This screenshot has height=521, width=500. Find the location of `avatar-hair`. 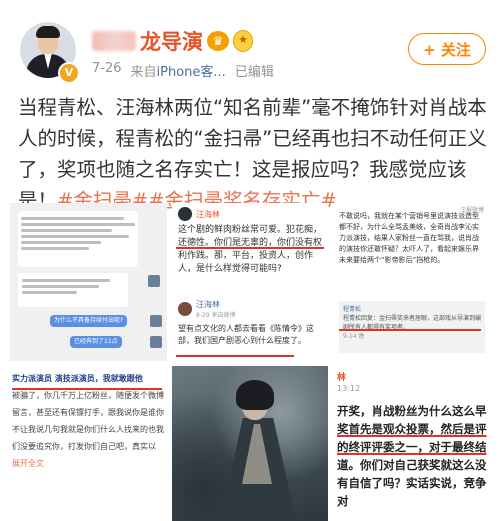

avatar-hair is located at coordinates (48, 32).